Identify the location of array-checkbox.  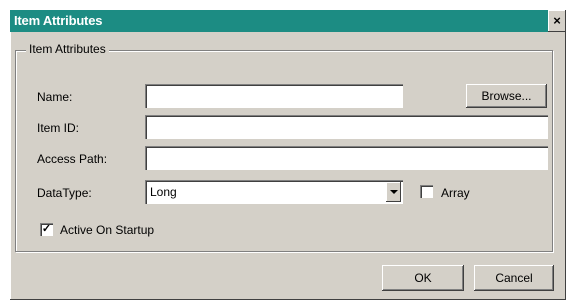
(426, 191).